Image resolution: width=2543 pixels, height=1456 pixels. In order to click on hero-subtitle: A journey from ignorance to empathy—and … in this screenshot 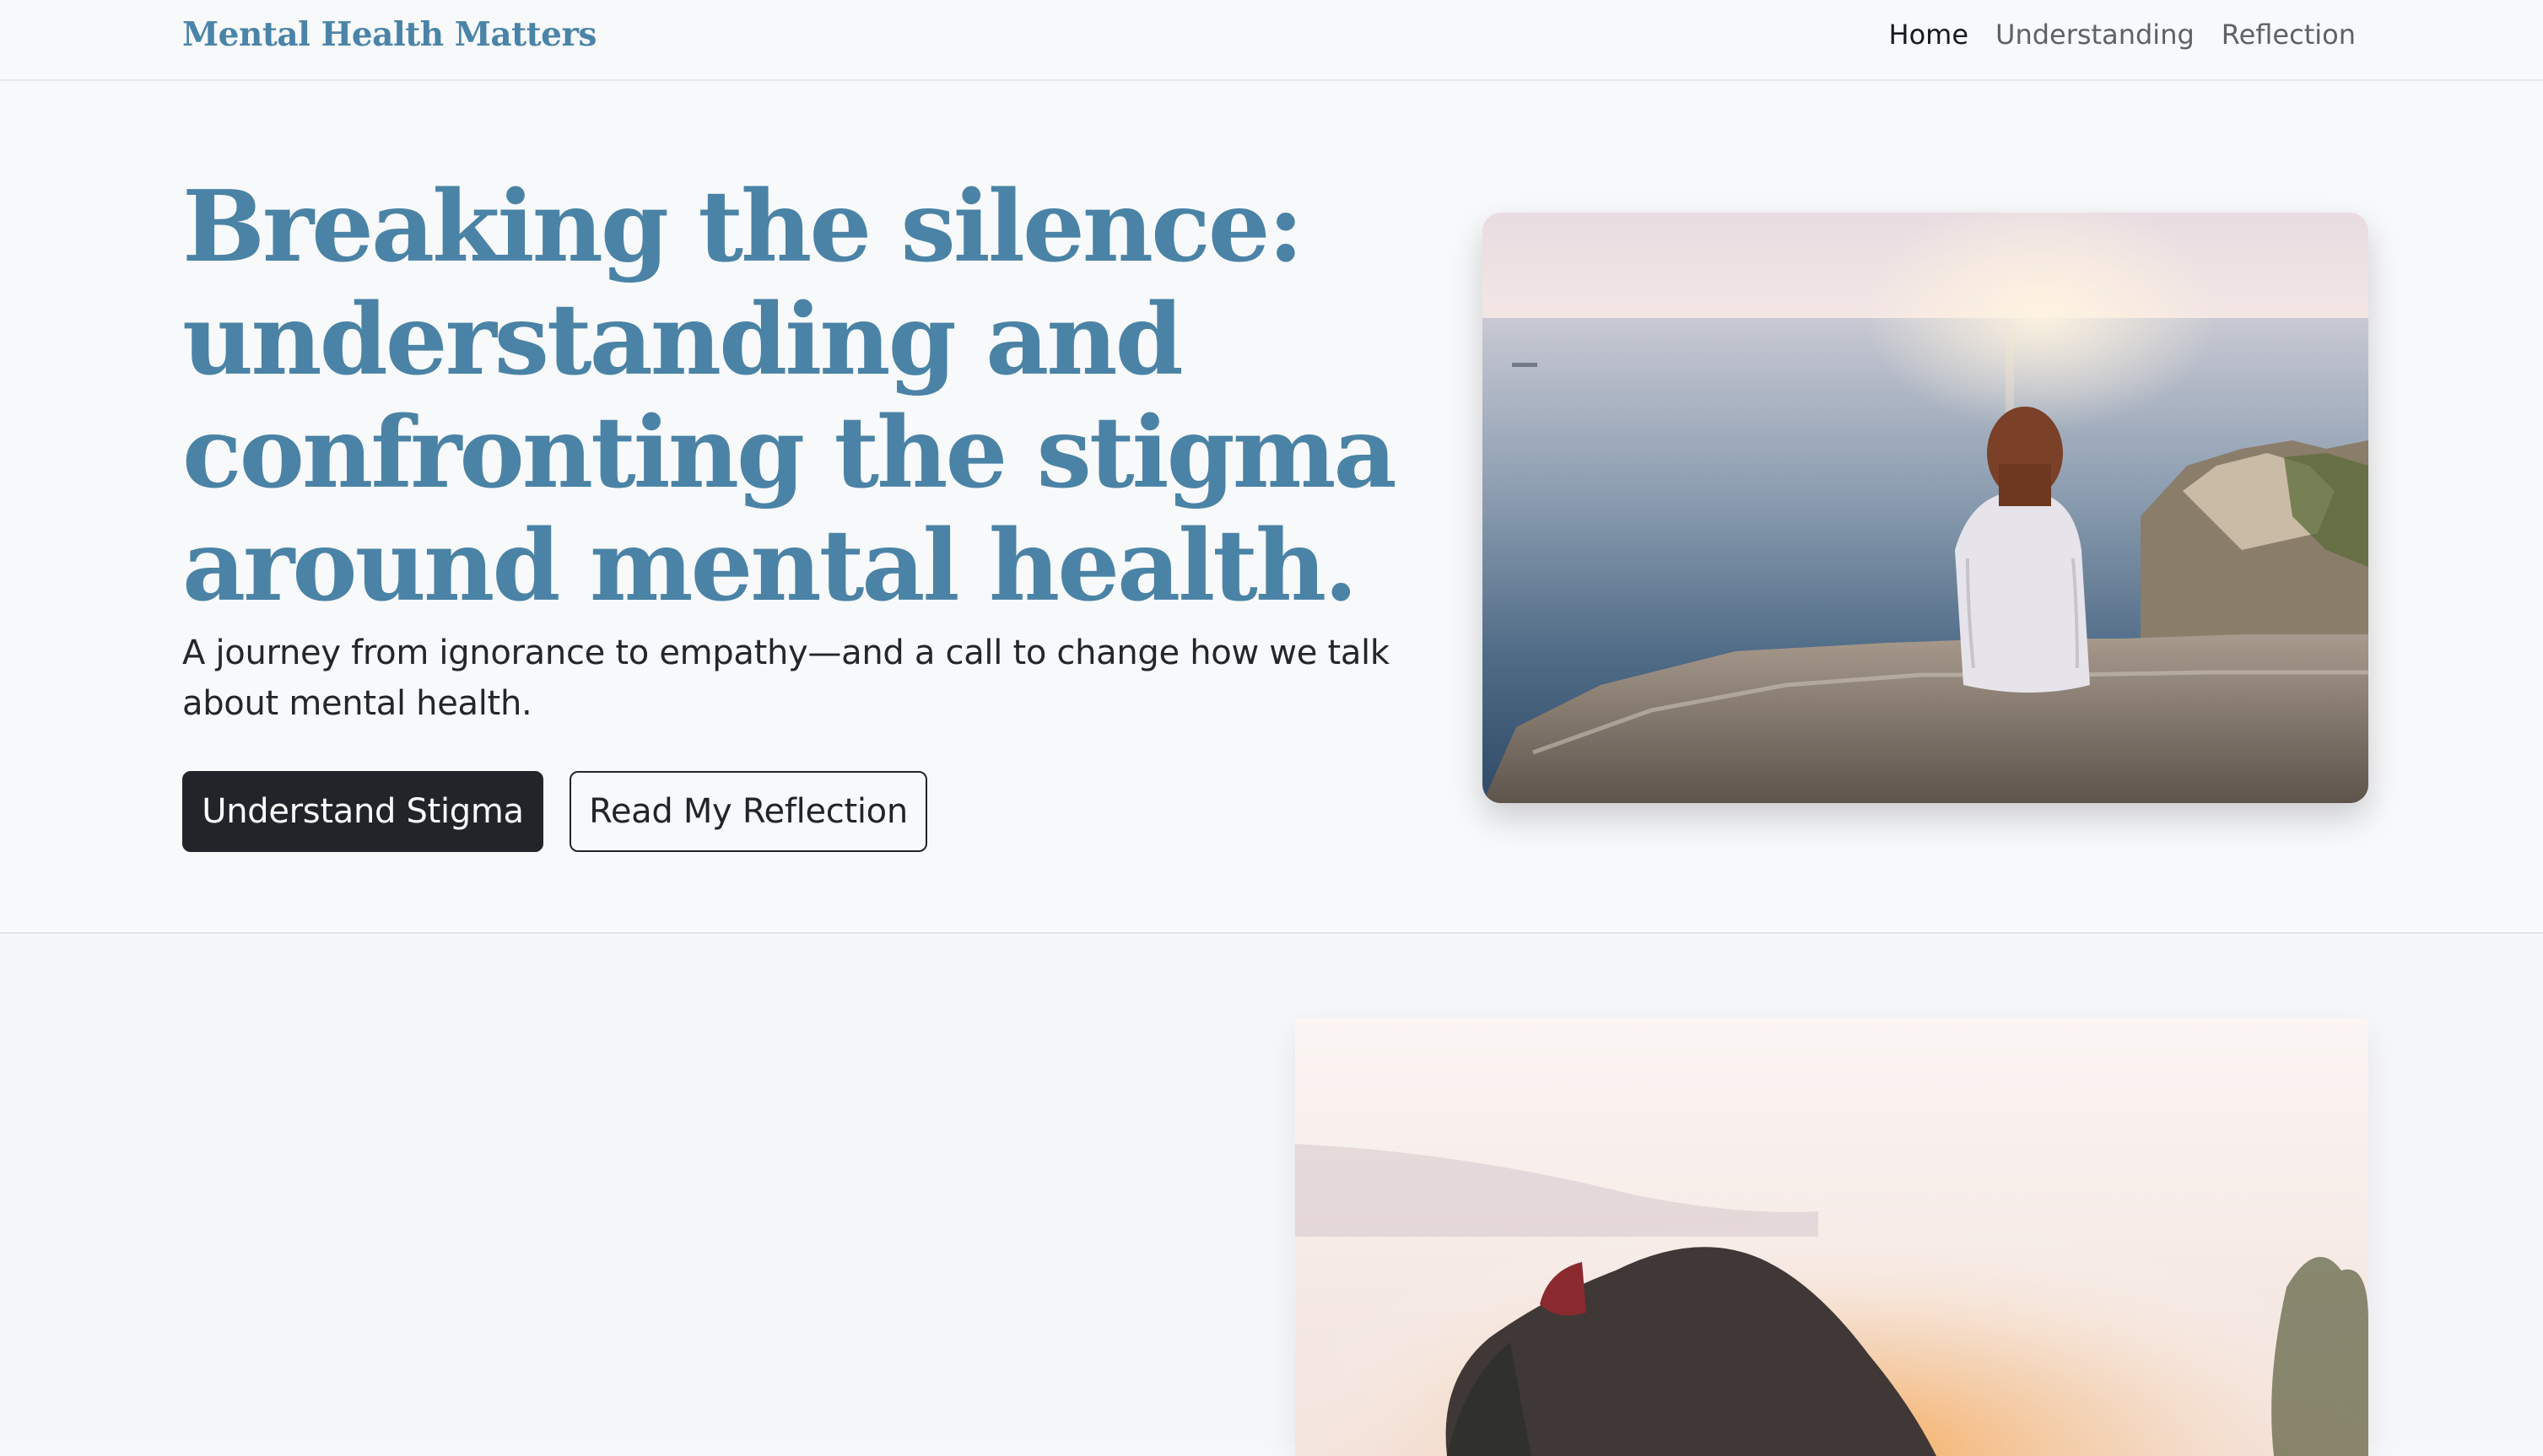, I will do `click(786, 678)`.